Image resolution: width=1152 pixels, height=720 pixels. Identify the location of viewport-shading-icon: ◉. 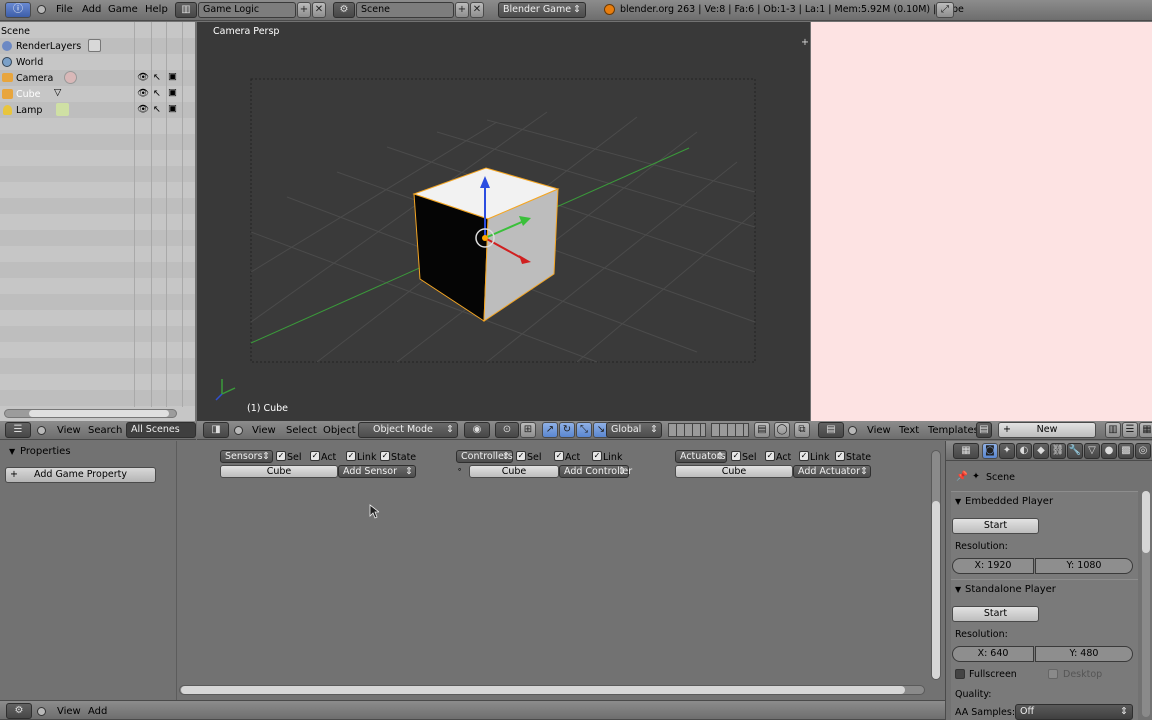
(477, 430).